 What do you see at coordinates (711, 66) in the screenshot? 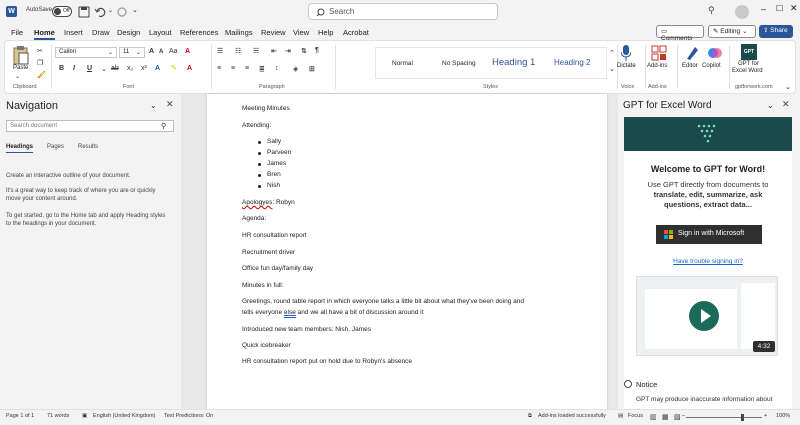
I see `copilot-label: Copilot` at bounding box center [711, 66].